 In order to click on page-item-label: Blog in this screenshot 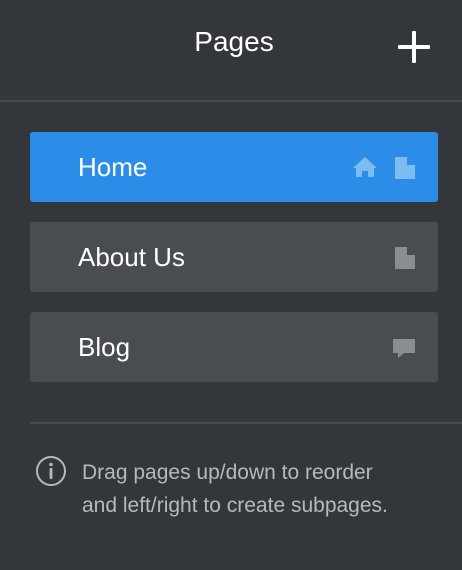, I will do `click(104, 347)`.